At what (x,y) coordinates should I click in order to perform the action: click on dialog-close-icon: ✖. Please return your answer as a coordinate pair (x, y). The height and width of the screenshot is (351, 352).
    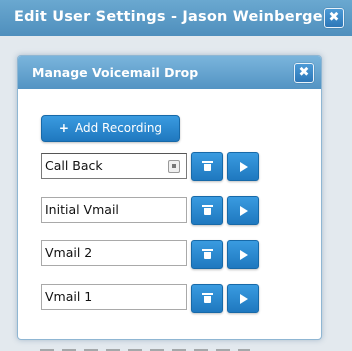
    Looking at the image, I should click on (304, 73).